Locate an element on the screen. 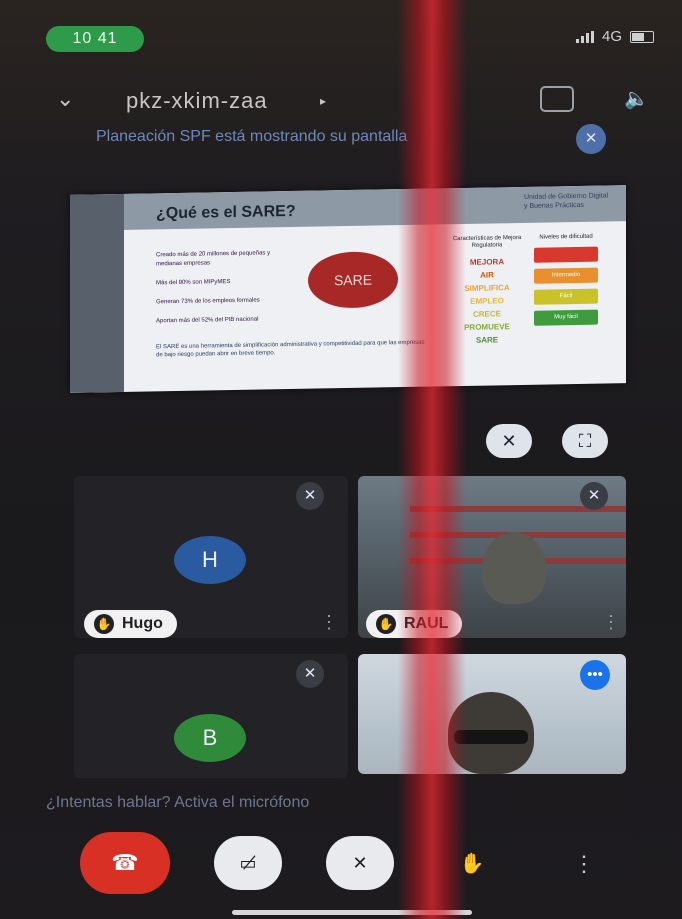 The image size is (682, 919). chevron-right-icon: ▸ is located at coordinates (323, 101).